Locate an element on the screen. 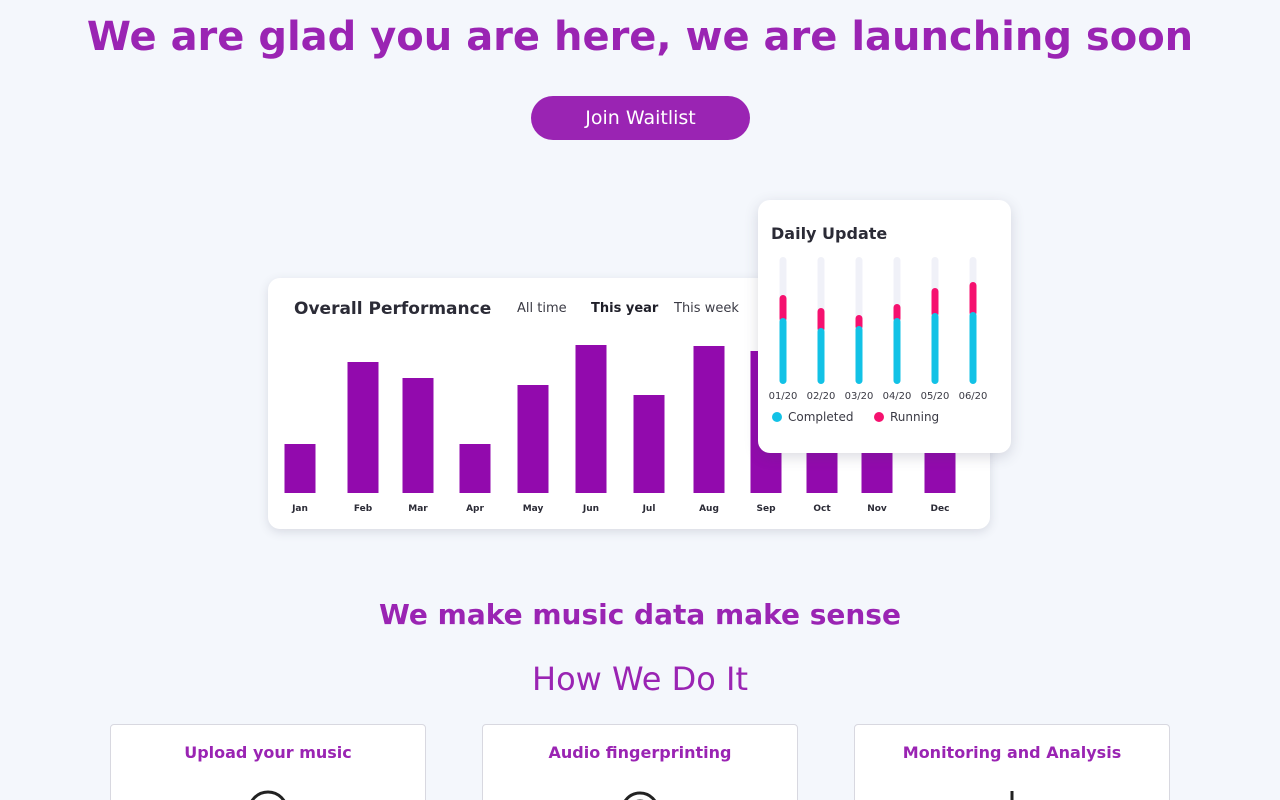  legend-running-label: Running is located at coordinates (915, 417).